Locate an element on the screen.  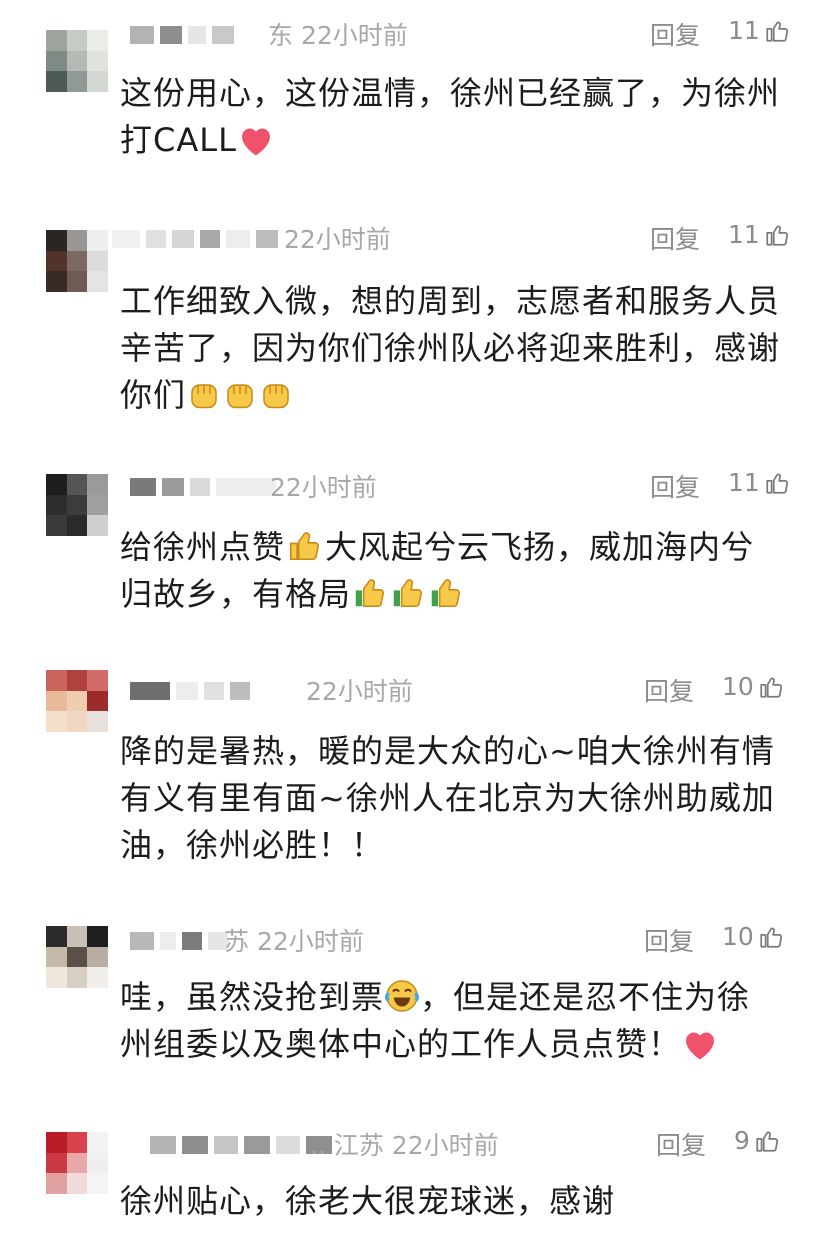
comment-text: 徐州贴心，徐老大很宠球迷，感谢 is located at coordinates (368, 1201).